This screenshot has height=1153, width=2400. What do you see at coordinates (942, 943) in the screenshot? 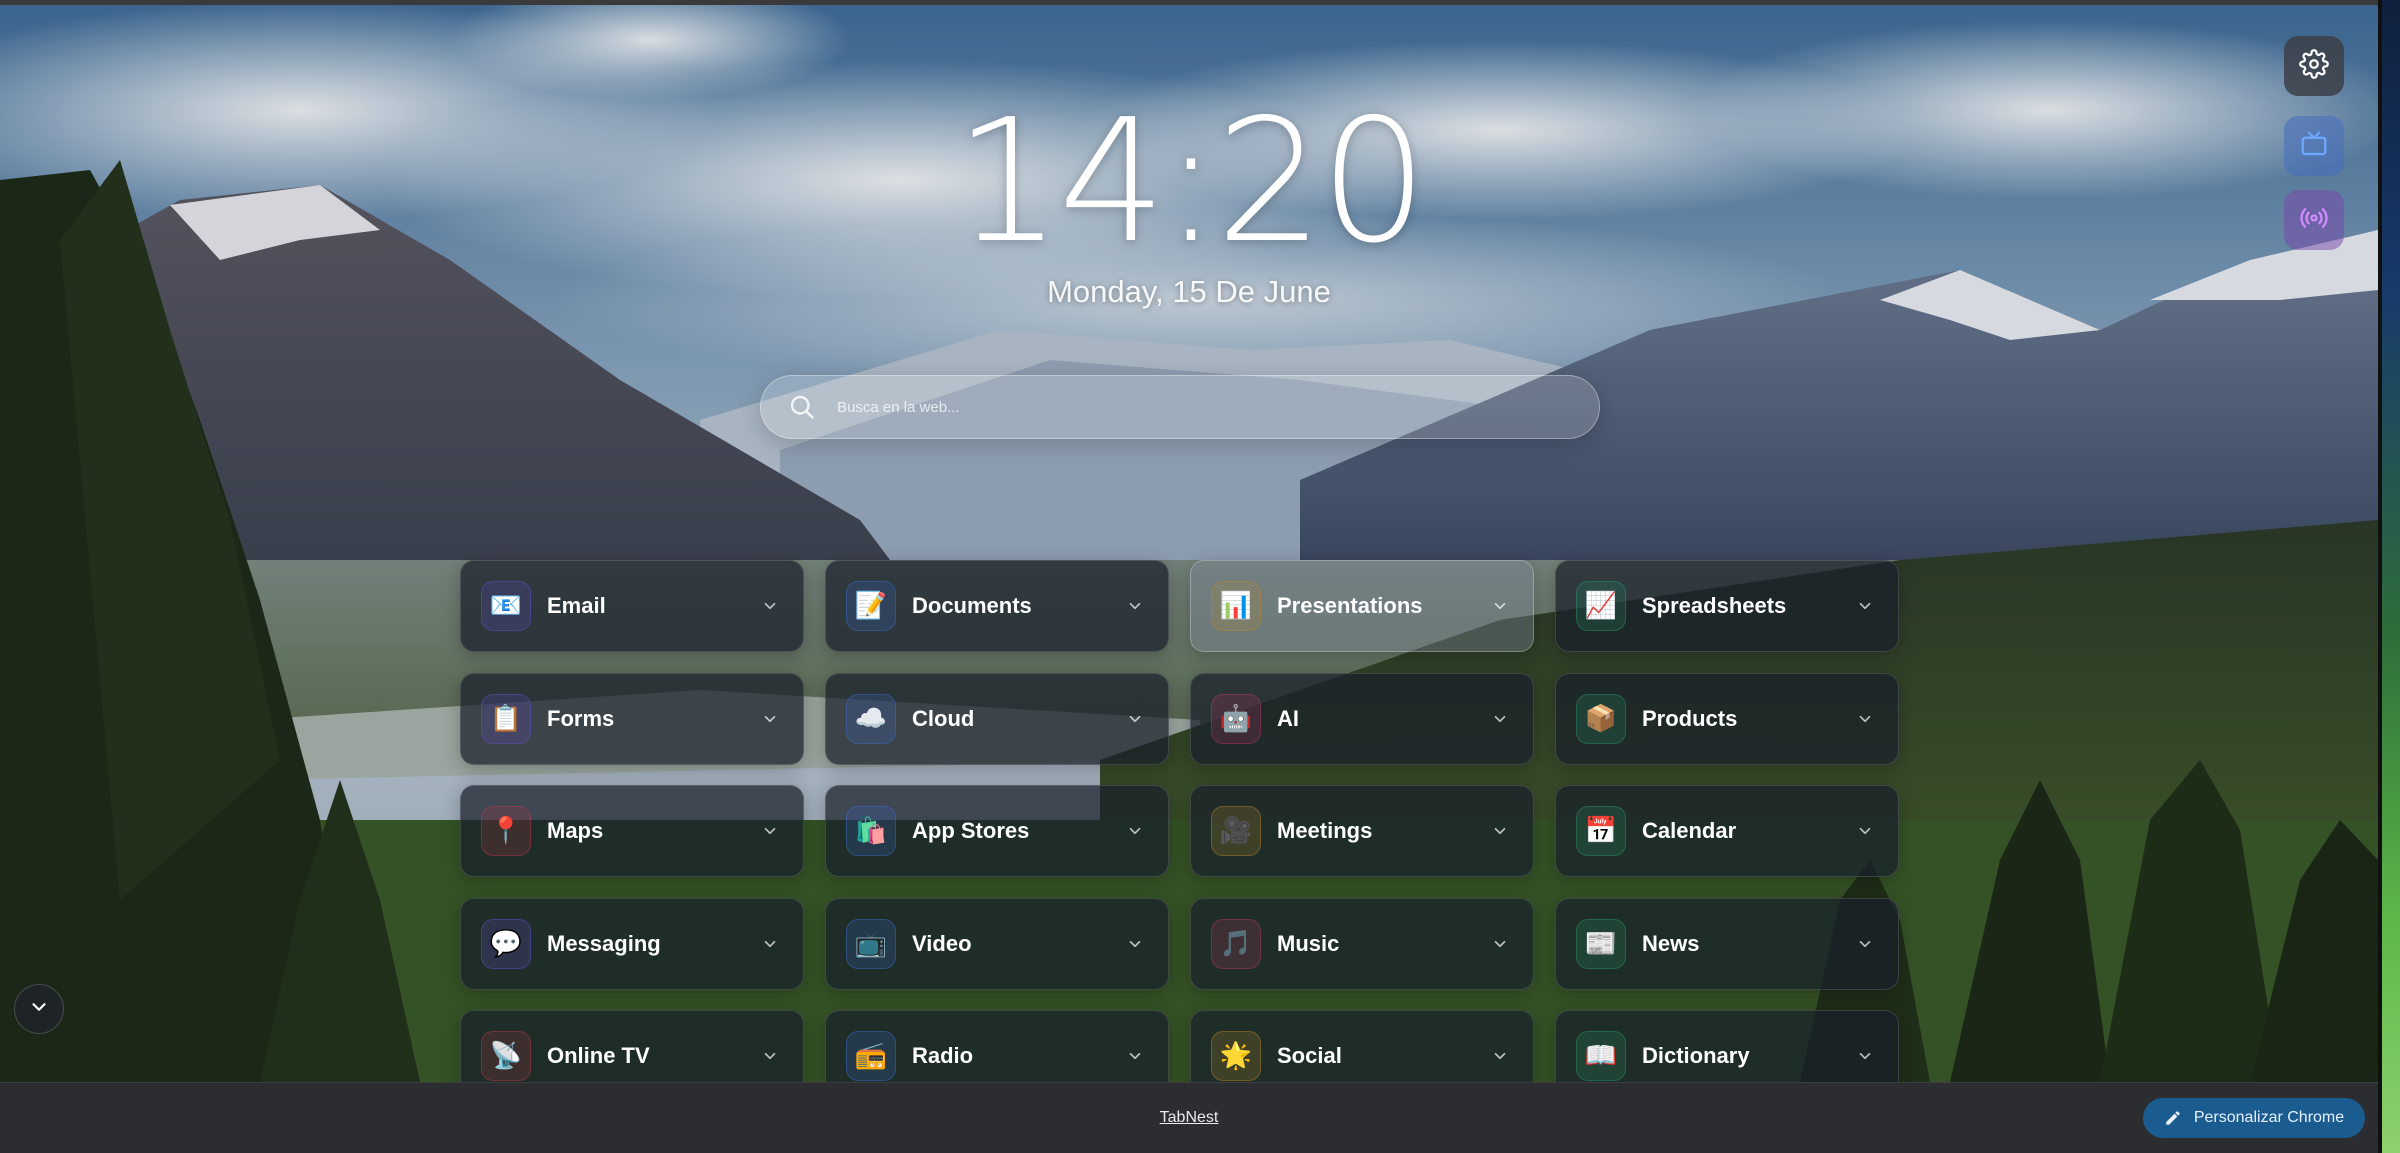
I see `category-label: Video` at bounding box center [942, 943].